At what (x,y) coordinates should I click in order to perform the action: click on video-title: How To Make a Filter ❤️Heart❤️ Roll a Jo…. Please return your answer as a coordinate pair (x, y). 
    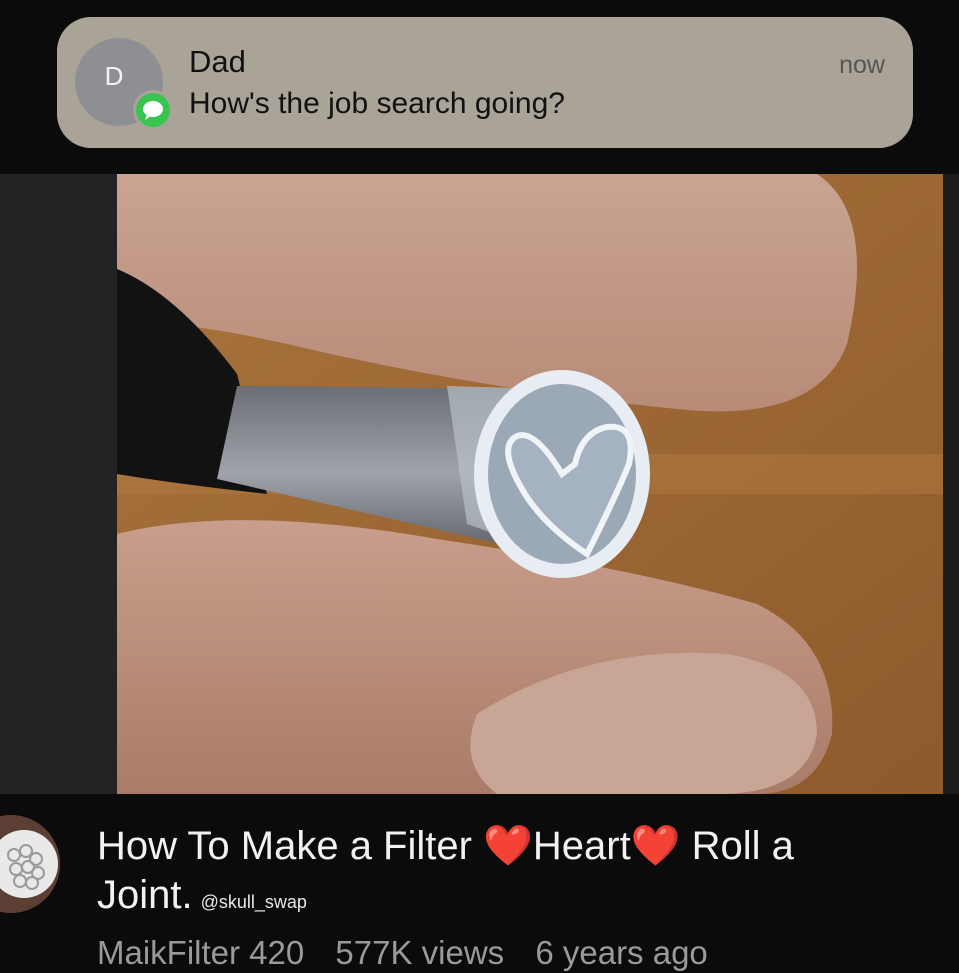
    Looking at the image, I should click on (522, 874).